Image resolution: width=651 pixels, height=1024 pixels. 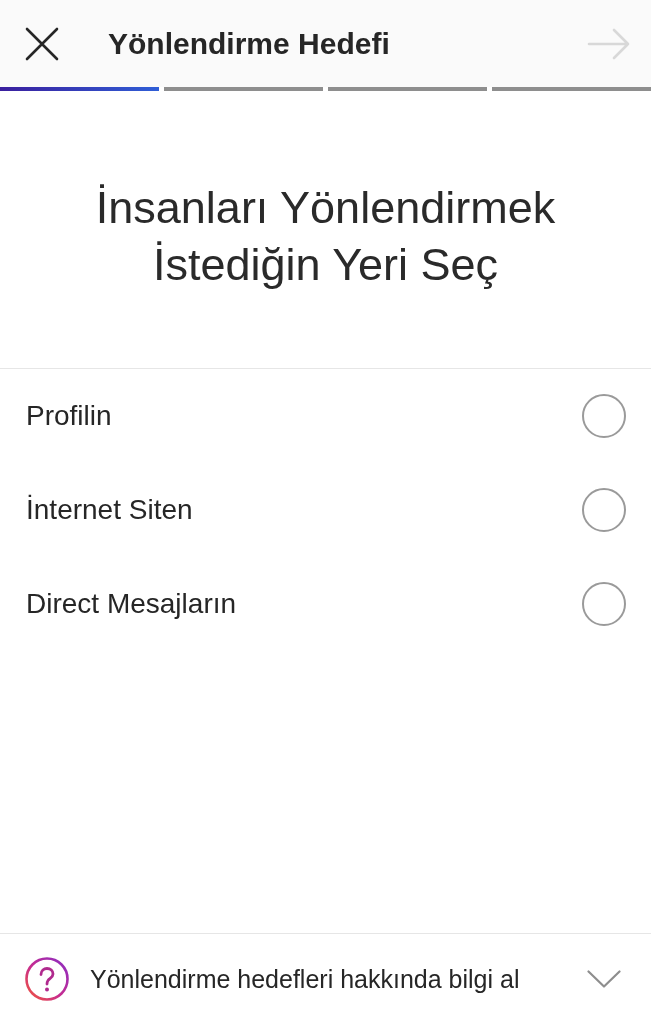 What do you see at coordinates (69, 416) in the screenshot?
I see `option-label: Profilin` at bounding box center [69, 416].